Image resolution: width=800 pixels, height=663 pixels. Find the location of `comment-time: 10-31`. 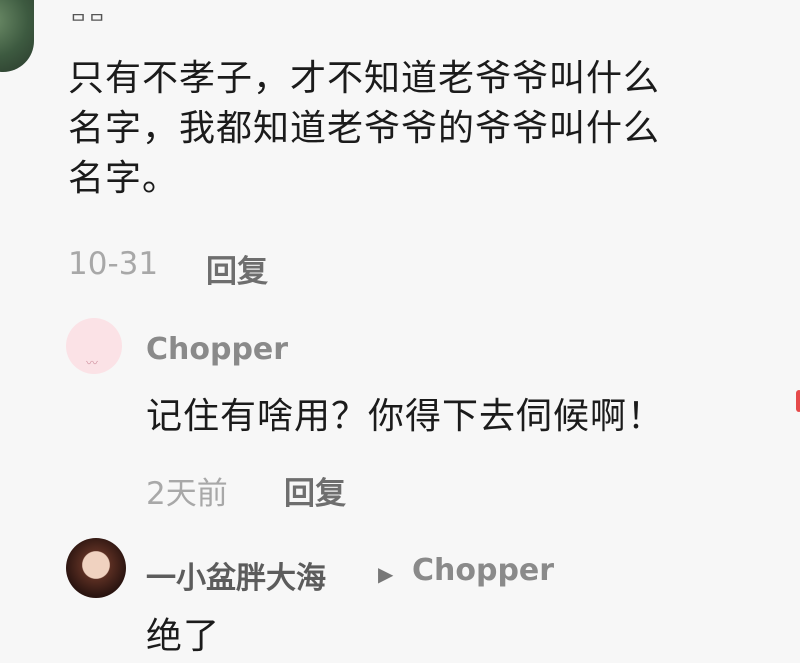

comment-time: 10-31 is located at coordinates (113, 264).